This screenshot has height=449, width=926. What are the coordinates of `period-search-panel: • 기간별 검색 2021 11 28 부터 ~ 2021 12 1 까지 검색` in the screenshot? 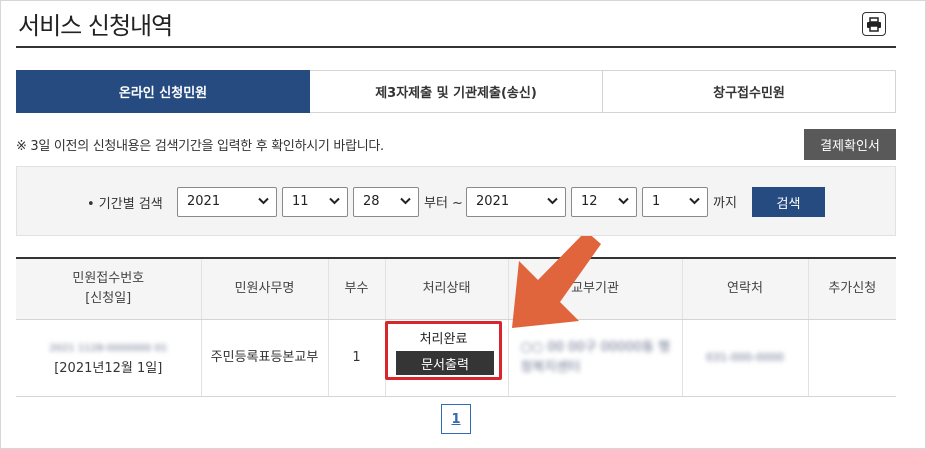 It's located at (456, 201).